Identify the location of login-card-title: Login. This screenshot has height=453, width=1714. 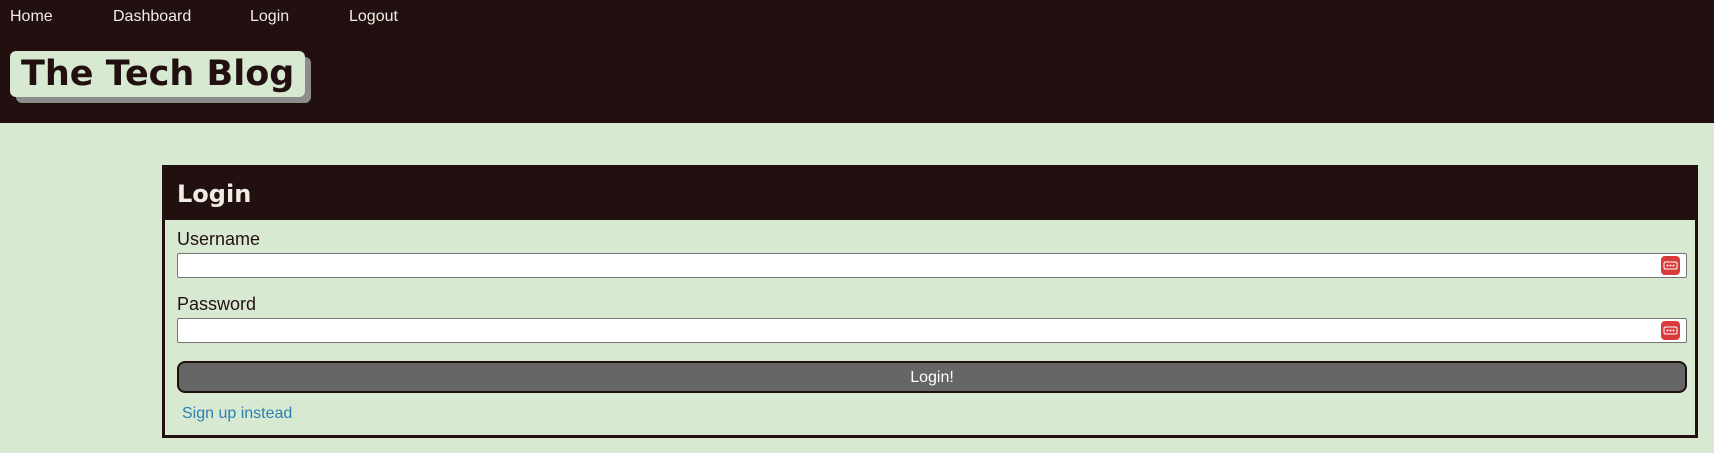
(214, 194).